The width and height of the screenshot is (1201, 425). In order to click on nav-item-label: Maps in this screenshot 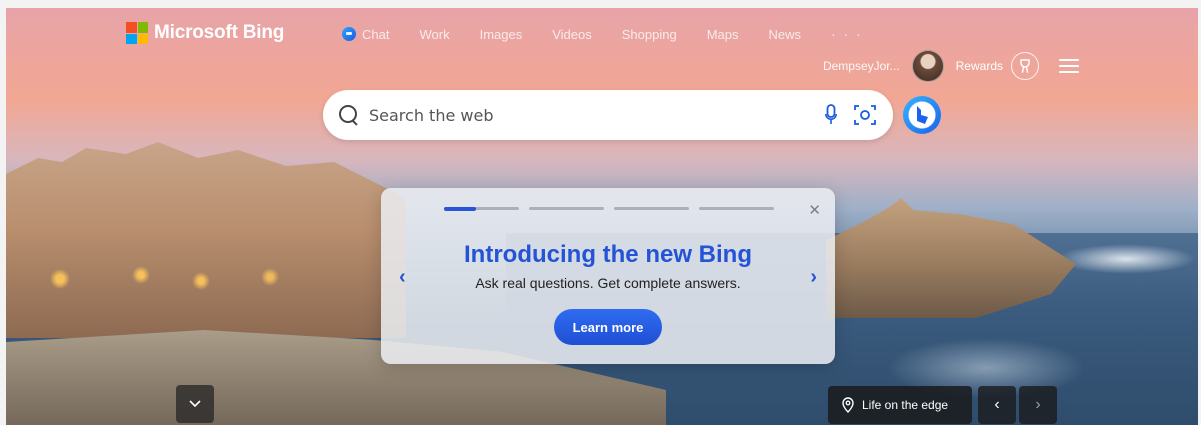, I will do `click(722, 34)`.